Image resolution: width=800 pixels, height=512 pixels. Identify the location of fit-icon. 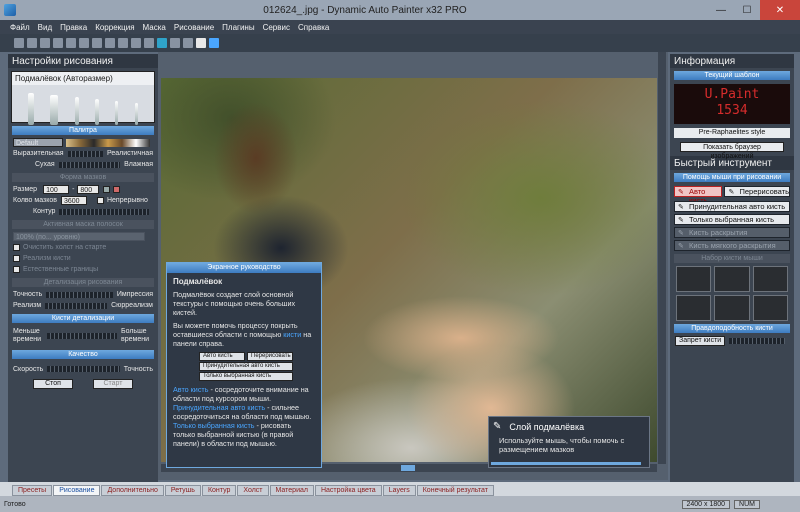
(123, 43).